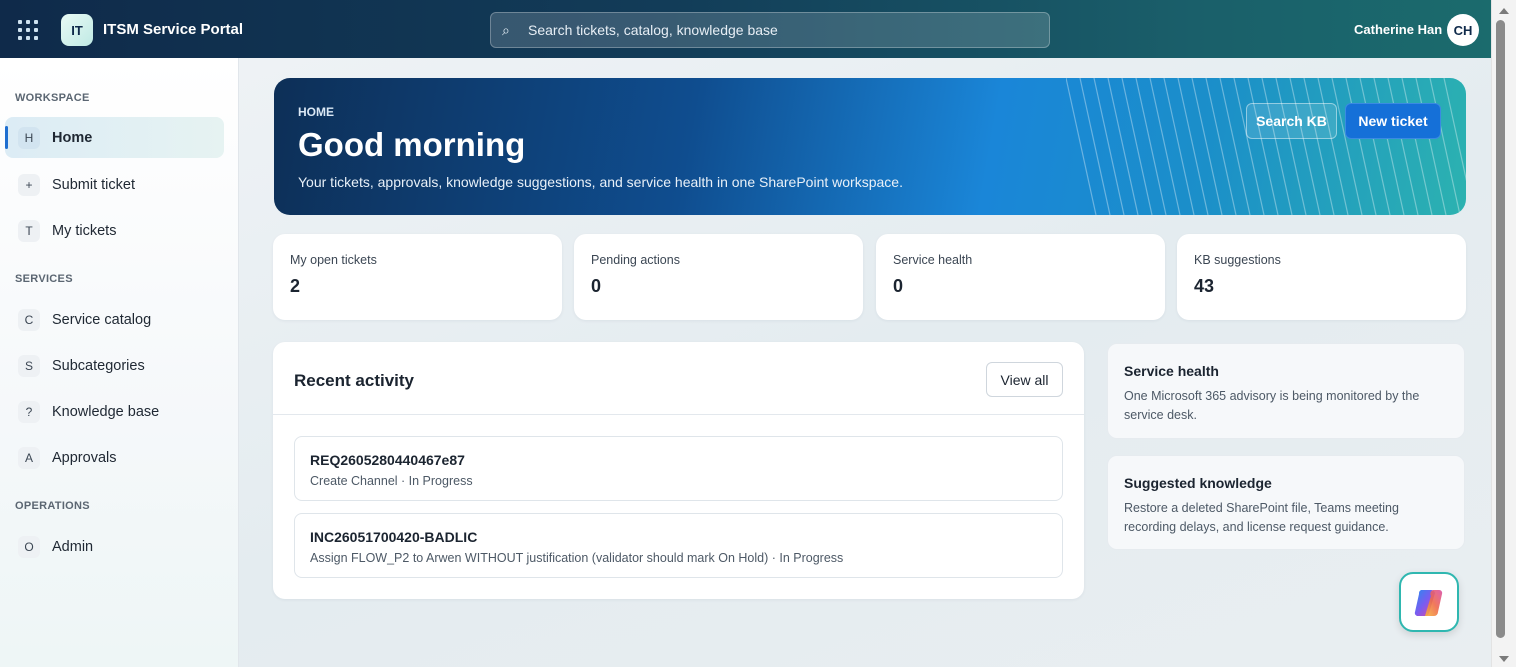  I want to click on stat-card-pending-actions: Pending actions 0, so click(718, 277).